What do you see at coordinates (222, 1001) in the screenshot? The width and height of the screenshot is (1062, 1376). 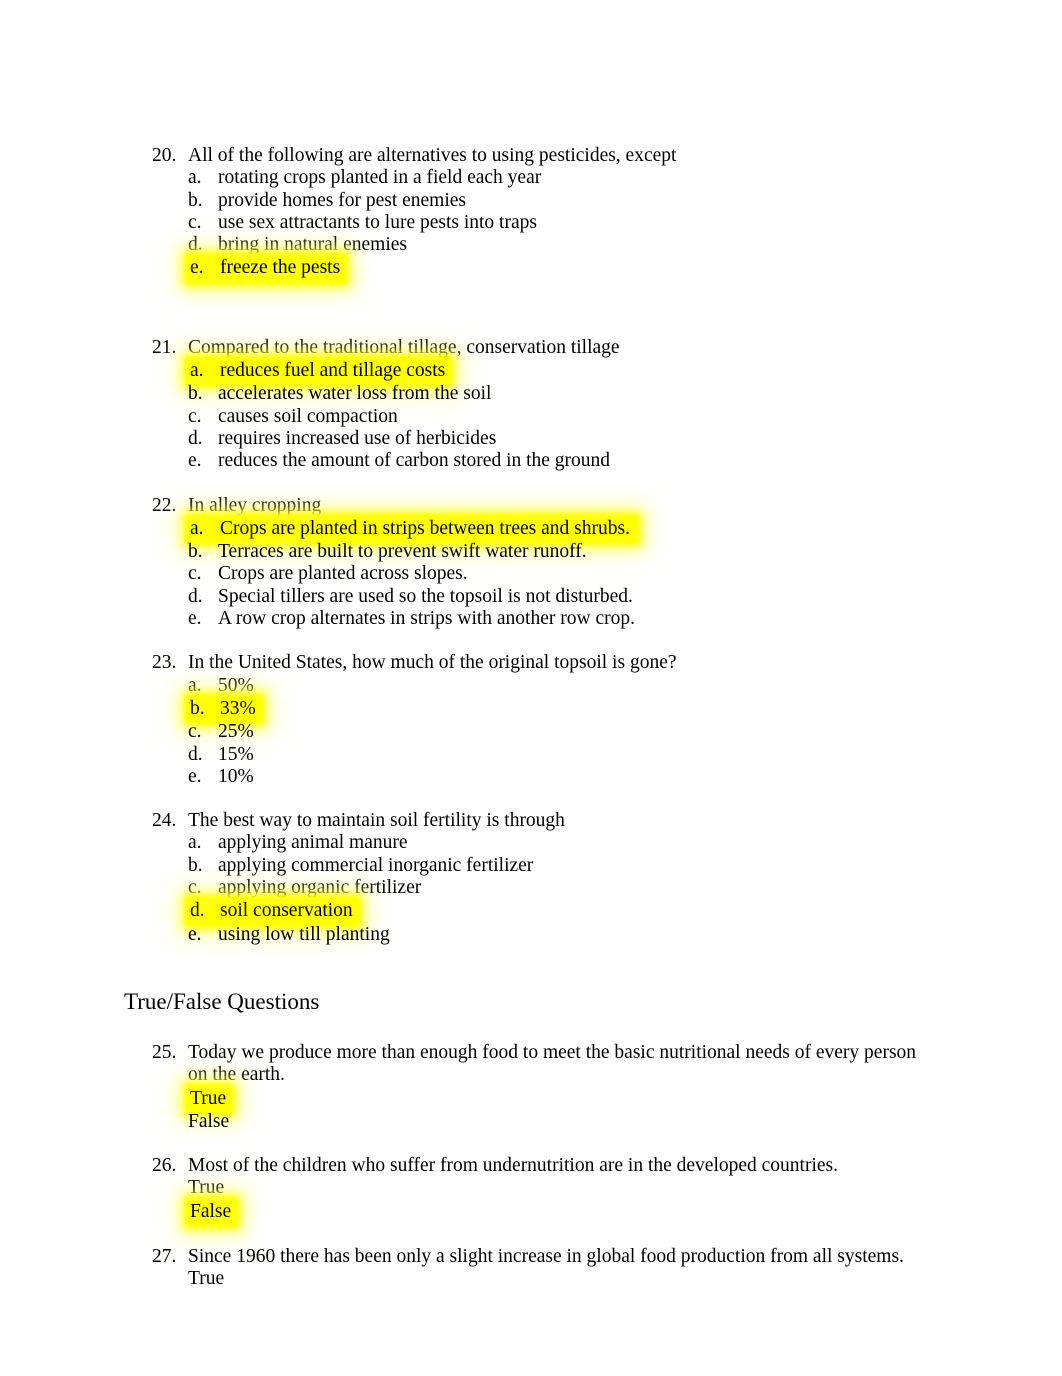 I see `section-heading: True/False Questions` at bounding box center [222, 1001].